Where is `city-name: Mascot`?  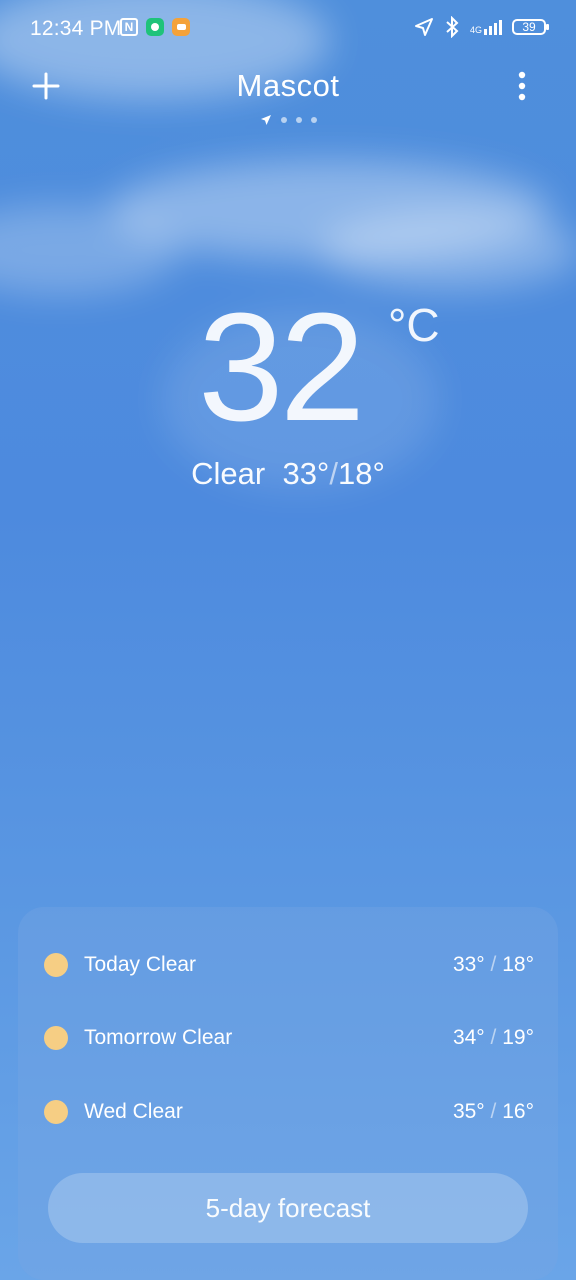 city-name: Mascot is located at coordinates (288, 86).